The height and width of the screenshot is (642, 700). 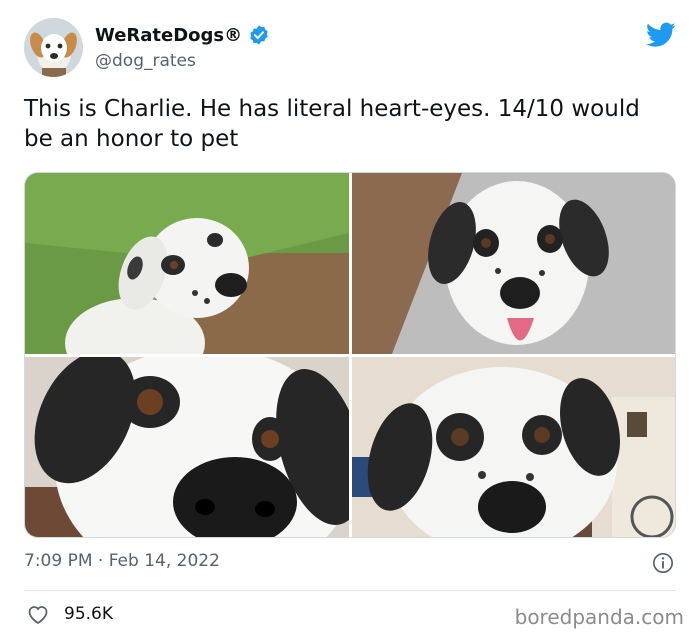 I want to click on author-name-row: WeRateDogs®, so click(x=182, y=35).